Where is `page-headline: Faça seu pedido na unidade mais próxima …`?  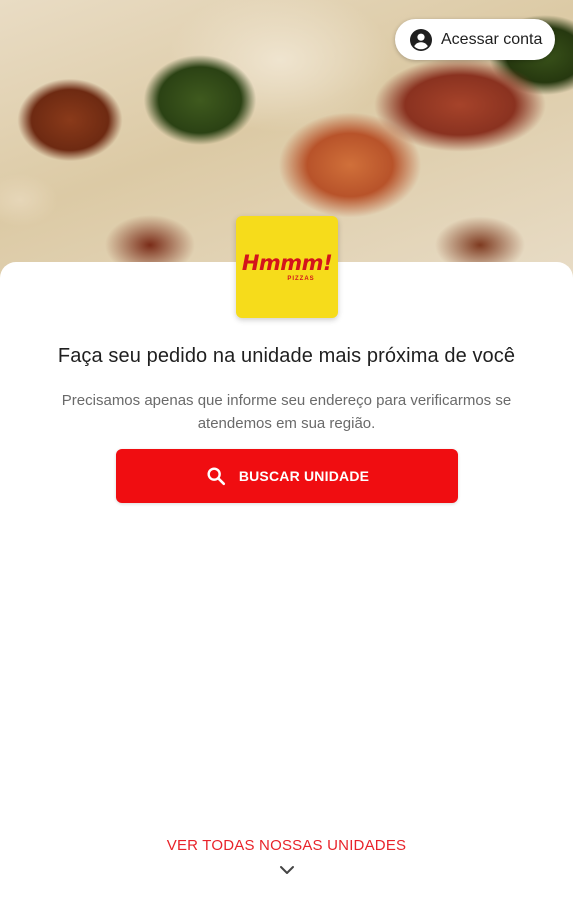
page-headline: Faça seu pedido na unidade mais próxima … is located at coordinates (286, 356).